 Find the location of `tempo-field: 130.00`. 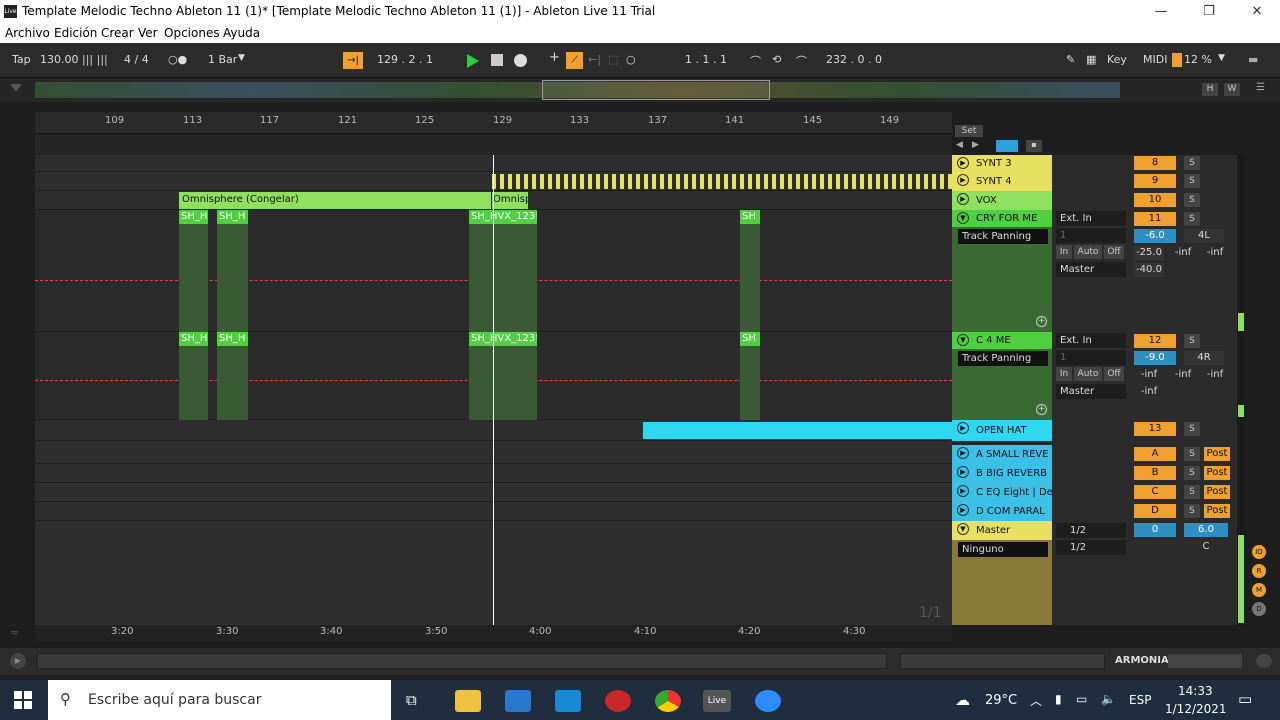

tempo-field: 130.00 is located at coordinates (59, 59).